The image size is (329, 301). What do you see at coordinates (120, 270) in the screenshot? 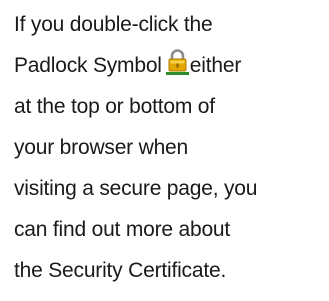
I see `paragraph-line-7: the Security Certificate.` at bounding box center [120, 270].